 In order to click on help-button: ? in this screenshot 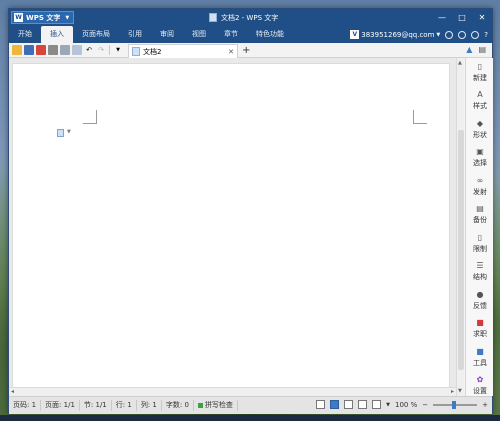, I will do `click(486, 35)`.